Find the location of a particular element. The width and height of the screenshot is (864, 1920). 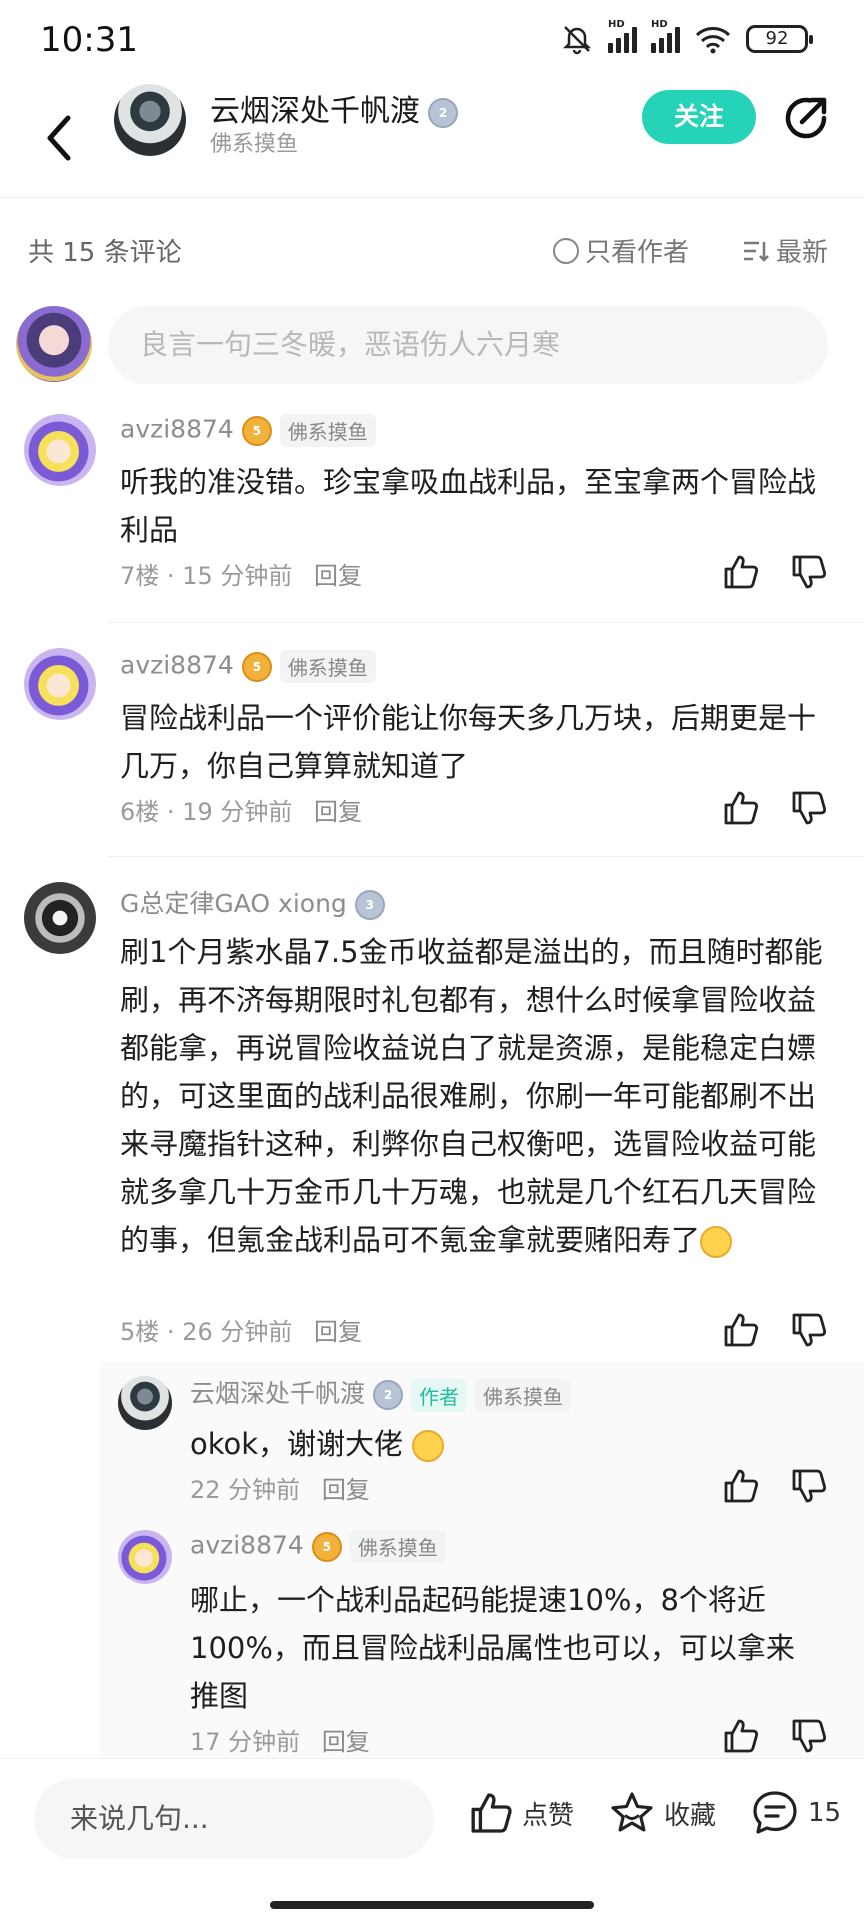

floor-number: 5楼 is located at coordinates (140, 1332).